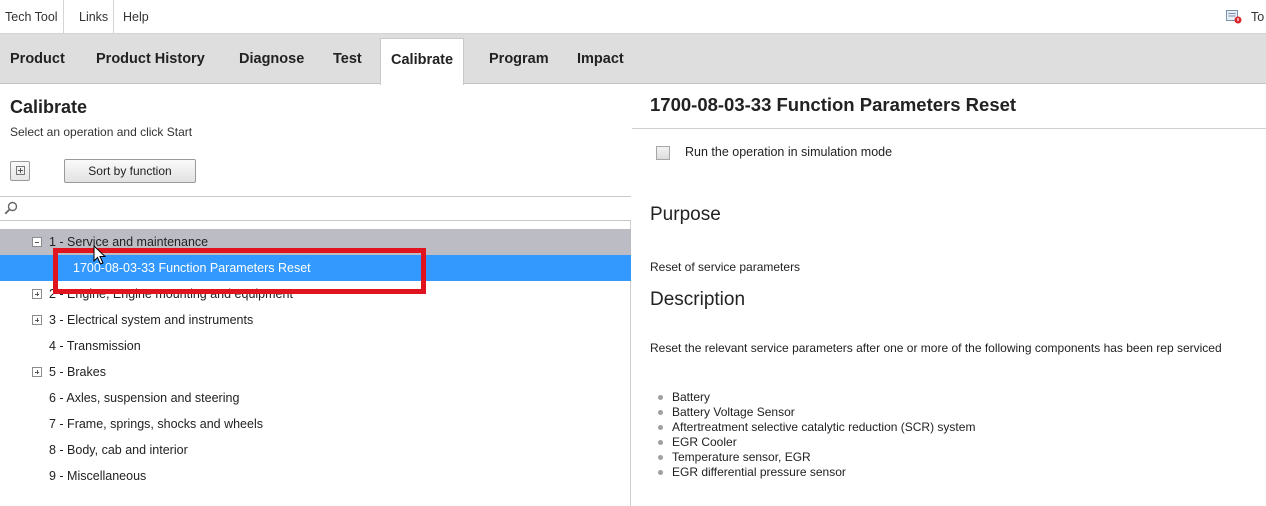 Image resolution: width=1266 pixels, height=506 pixels. I want to click on expand-all-button, so click(20, 171).